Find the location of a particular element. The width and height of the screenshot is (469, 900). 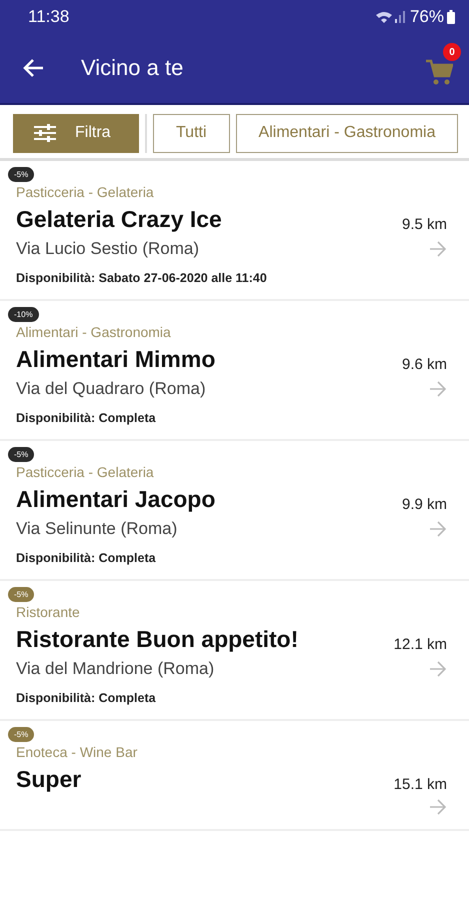

signal-icon is located at coordinates (389, 17).